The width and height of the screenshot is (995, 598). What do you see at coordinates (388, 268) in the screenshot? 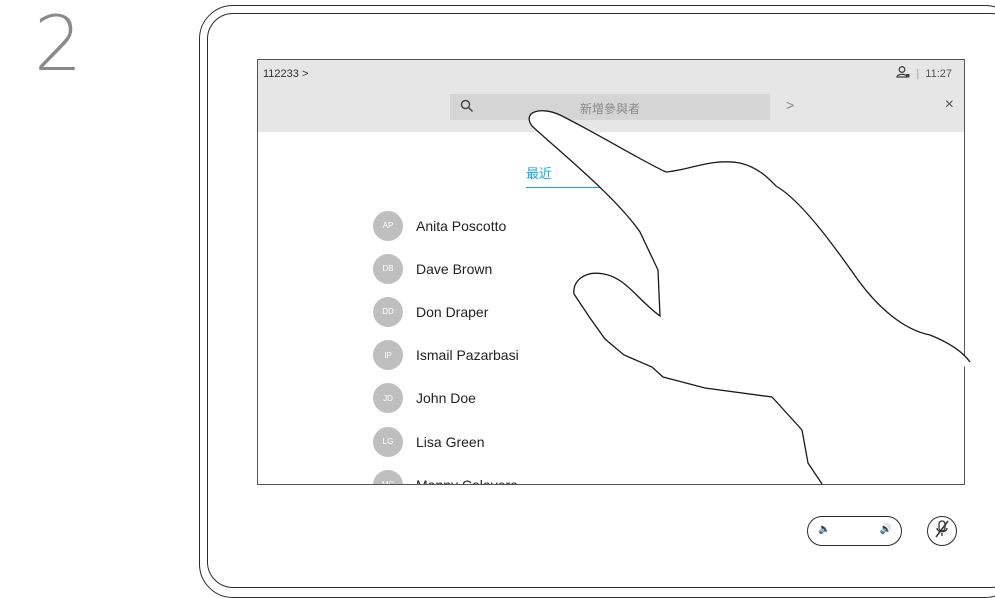
I see `avatar: DB` at bounding box center [388, 268].